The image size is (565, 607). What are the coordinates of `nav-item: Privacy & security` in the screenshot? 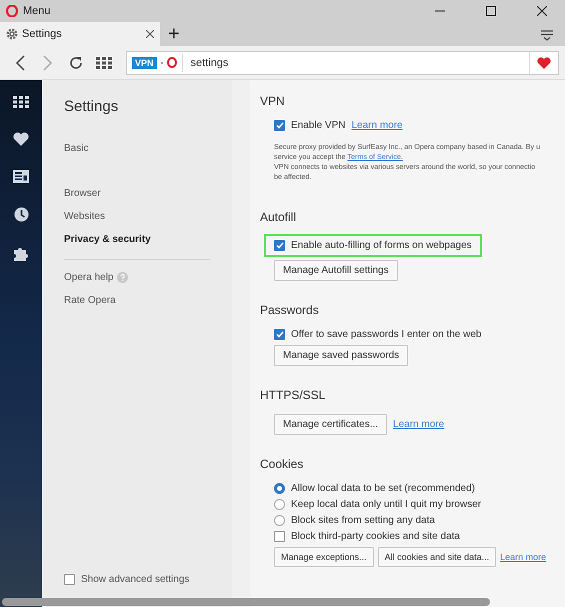 It's located at (107, 239).